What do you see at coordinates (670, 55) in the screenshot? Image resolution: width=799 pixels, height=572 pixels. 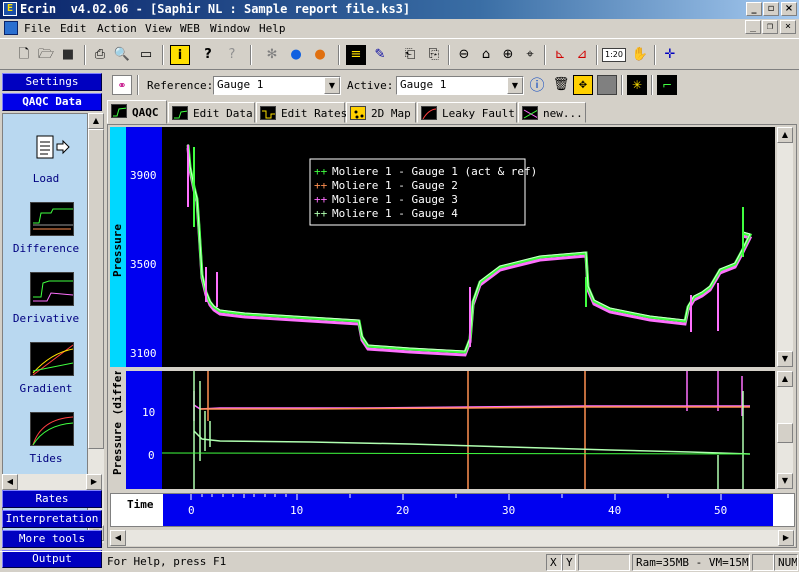 I see `cursor-target-icon: ✛` at bounding box center [670, 55].